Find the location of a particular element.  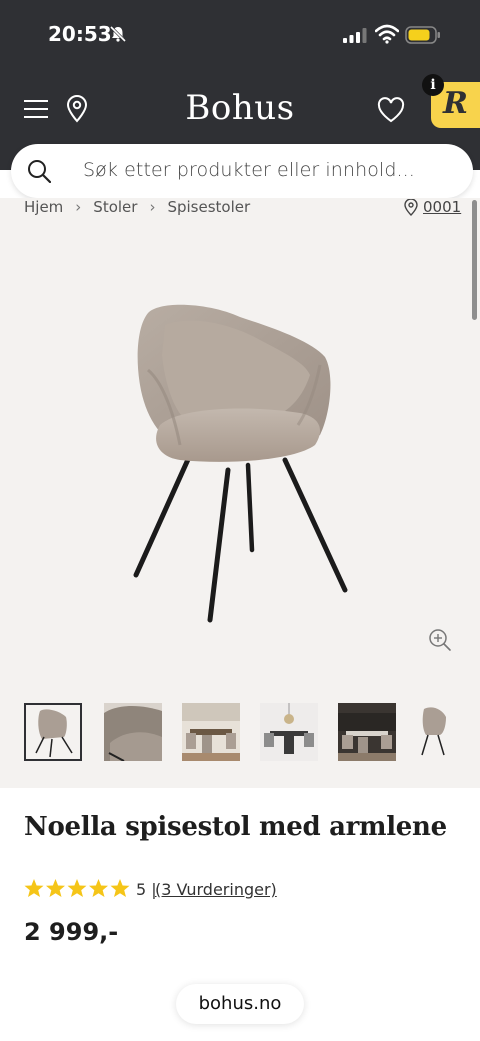

map-pin-icon is located at coordinates (411, 207).